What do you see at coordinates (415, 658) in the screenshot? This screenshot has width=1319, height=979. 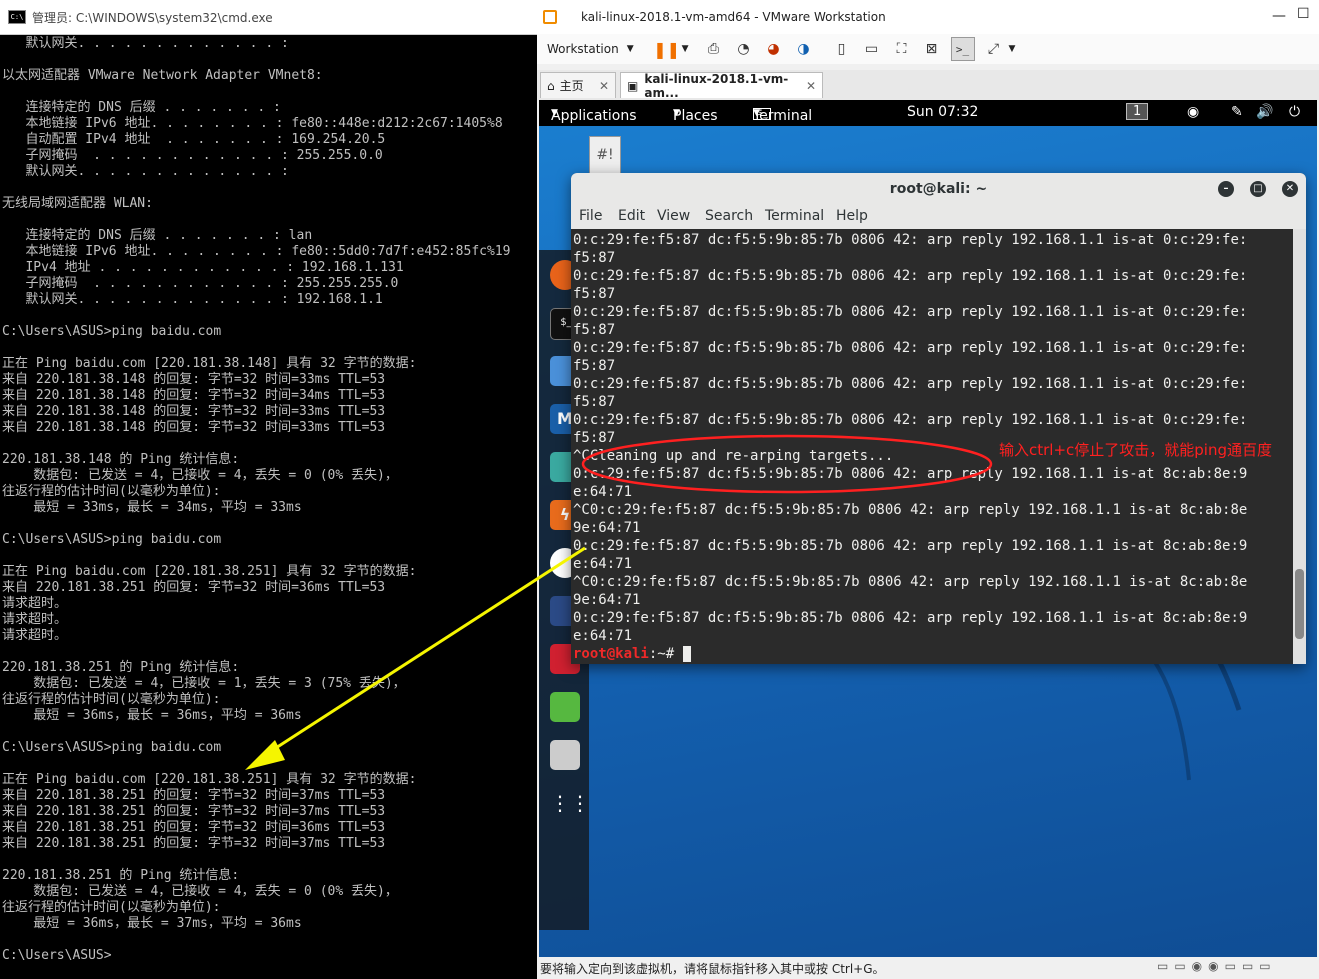 I see `annotation-arrow` at bounding box center [415, 658].